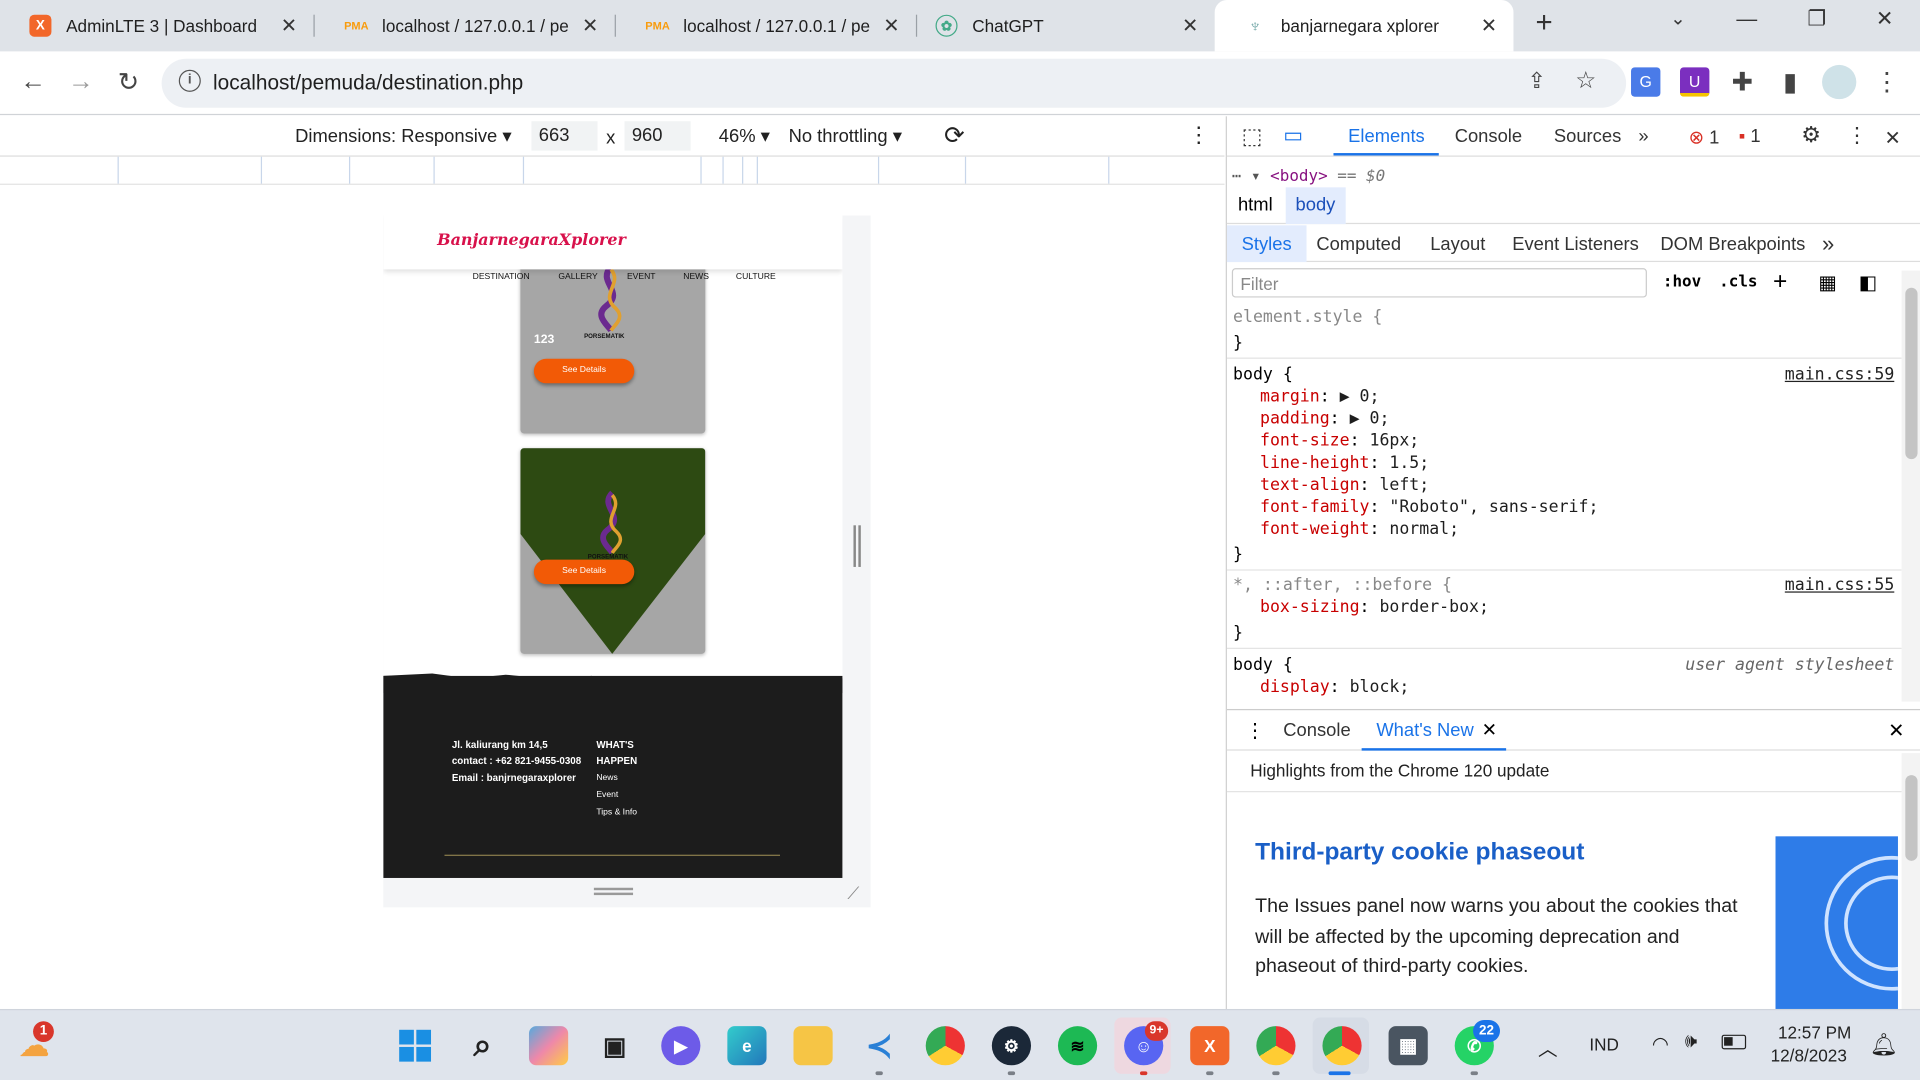 Image resolution: width=1920 pixels, height=1080 pixels. Describe the element at coordinates (1493, 507) in the screenshot. I see `css-value: "Roboto", sans-serif;` at that location.